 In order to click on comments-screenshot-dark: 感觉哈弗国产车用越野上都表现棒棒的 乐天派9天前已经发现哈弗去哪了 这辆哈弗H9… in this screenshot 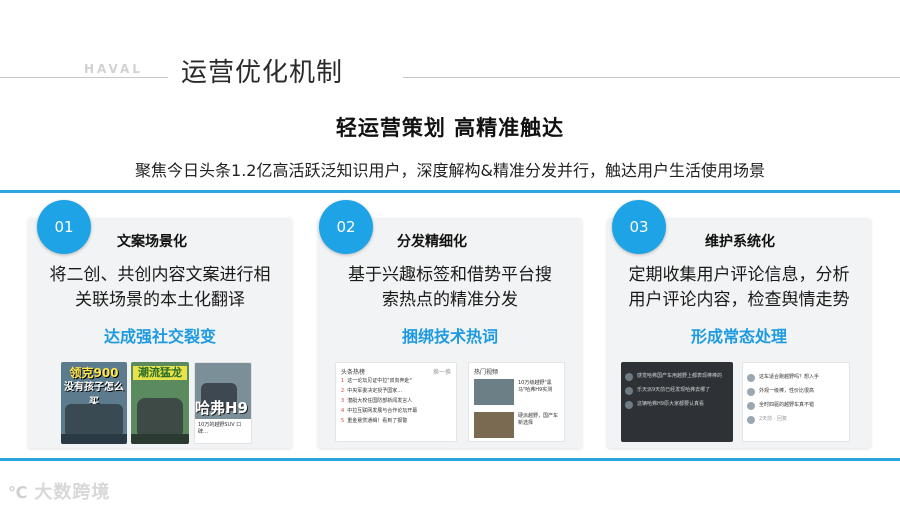, I will do `click(677, 402)`.